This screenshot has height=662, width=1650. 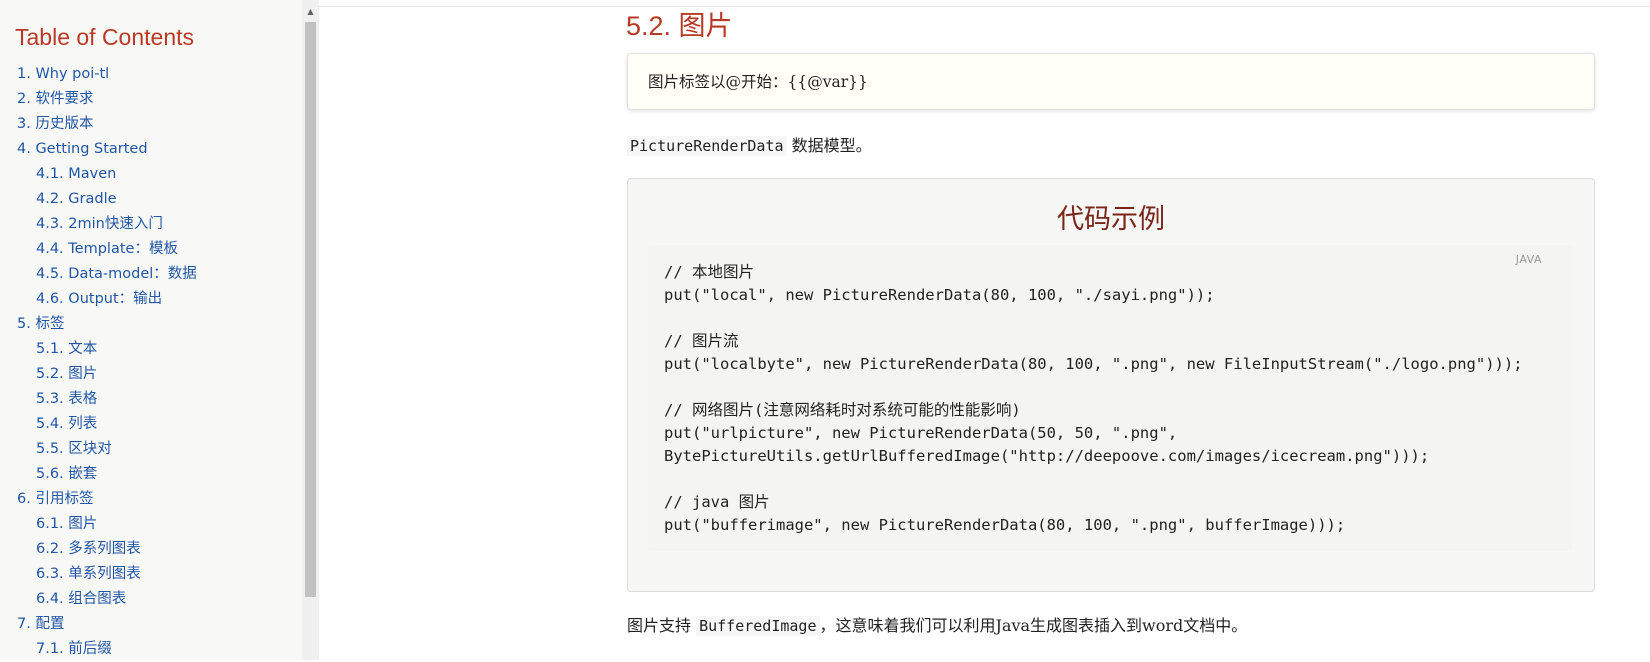 What do you see at coordinates (145, 624) in the screenshot?
I see `toc-item: 7. 配置` at bounding box center [145, 624].